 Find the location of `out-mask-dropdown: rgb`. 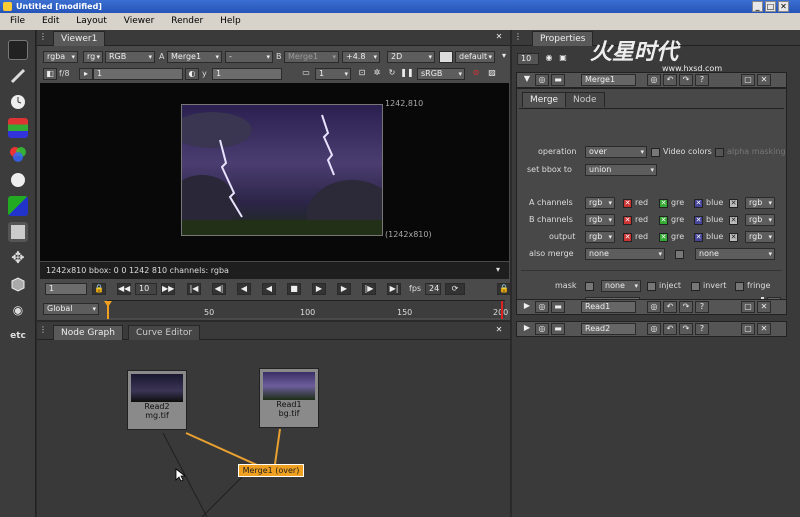

out-mask-dropdown: rgb is located at coordinates (760, 237).